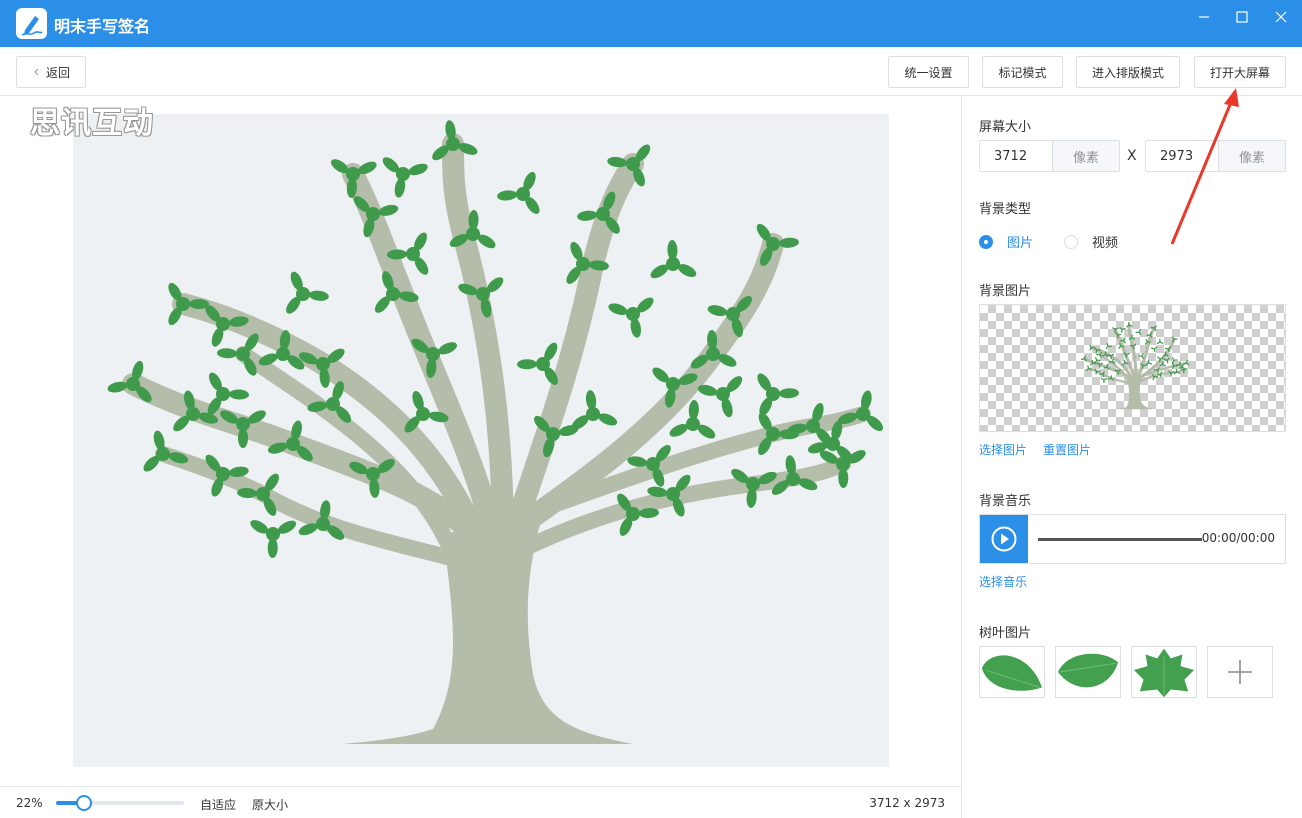 Image resolution: width=1302 pixels, height=818 pixels. I want to click on canvas-size-label: 3712 x 2973, so click(907, 803).